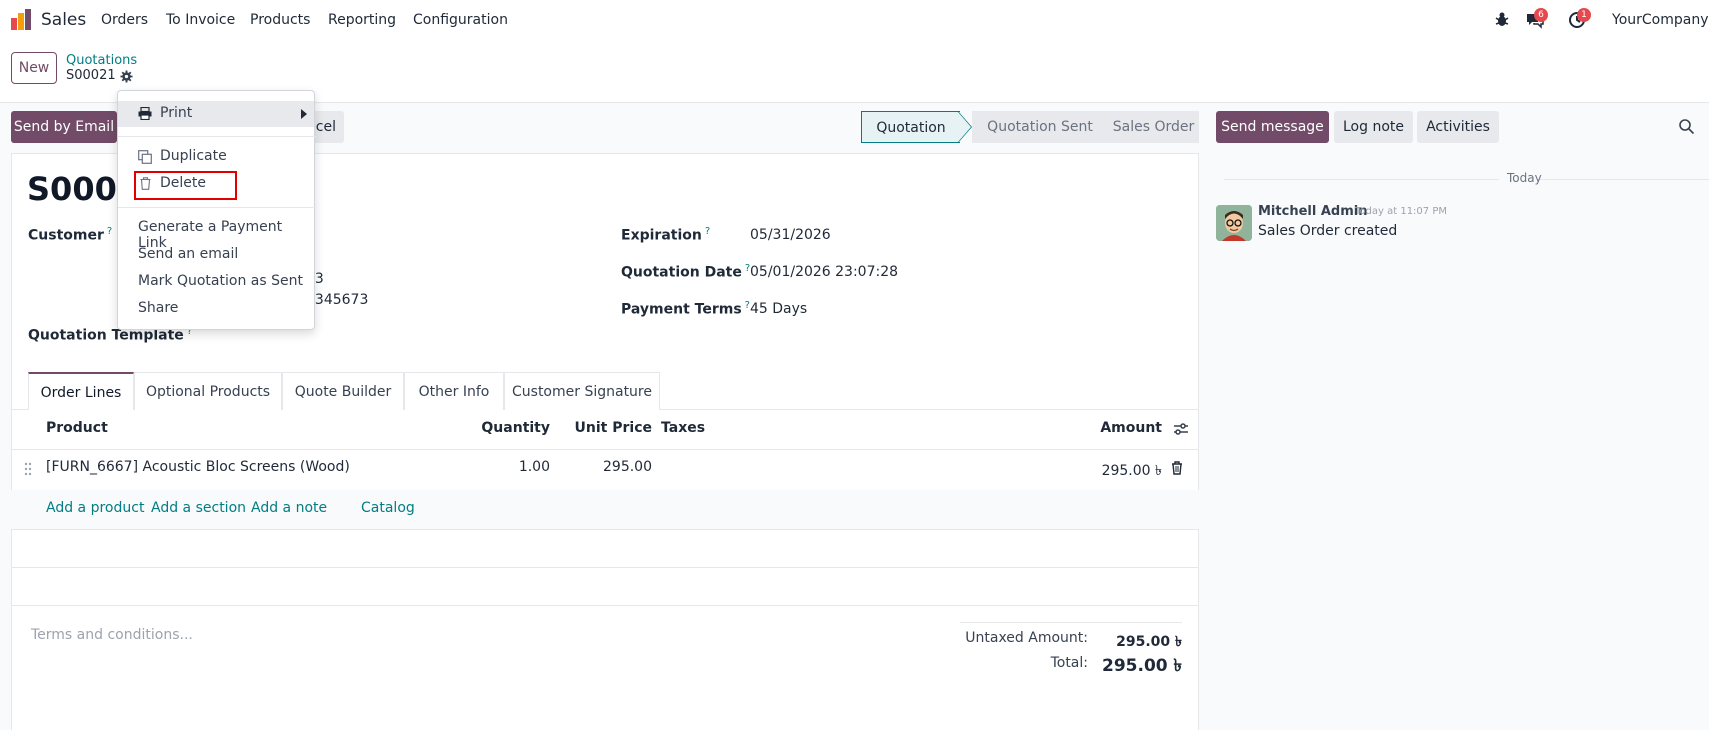 The image size is (1709, 730). What do you see at coordinates (304, 114) in the screenshot?
I see `caret-right-icon` at bounding box center [304, 114].